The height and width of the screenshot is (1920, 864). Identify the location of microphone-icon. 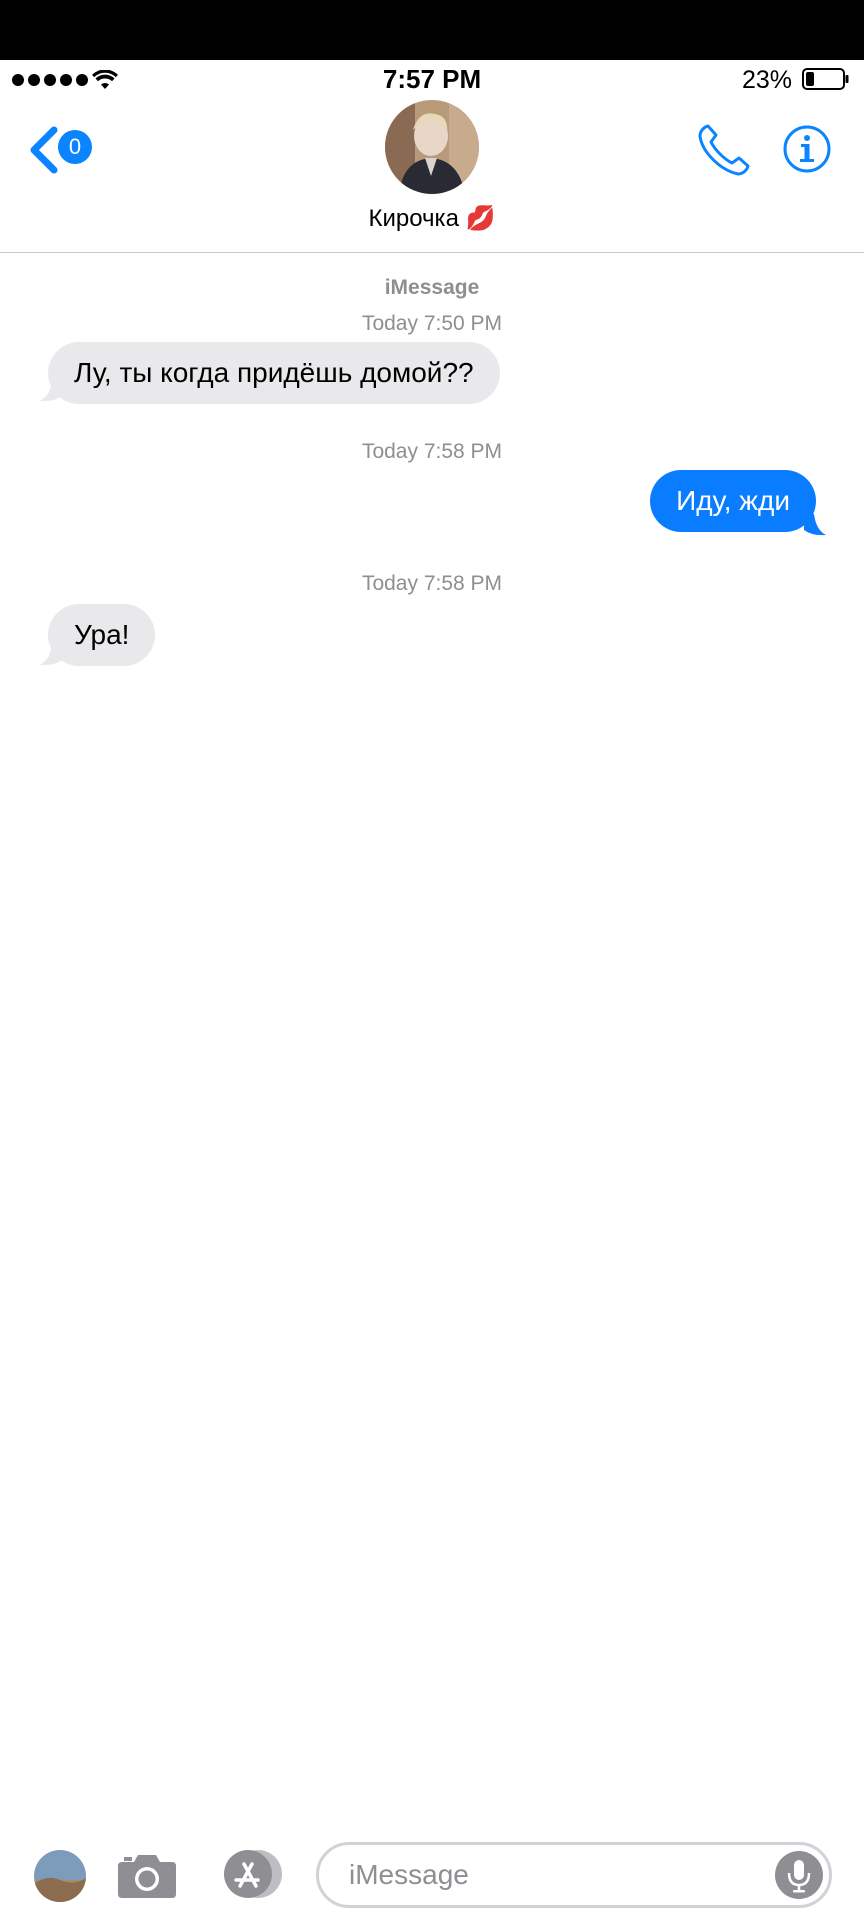
(799, 1875).